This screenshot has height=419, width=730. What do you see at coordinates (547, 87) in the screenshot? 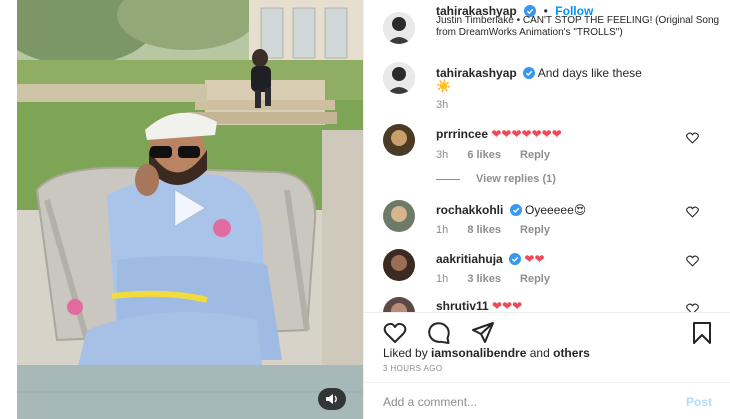
I see `caption: tahirakashyap And days like these ☀️ 3h` at bounding box center [547, 87].